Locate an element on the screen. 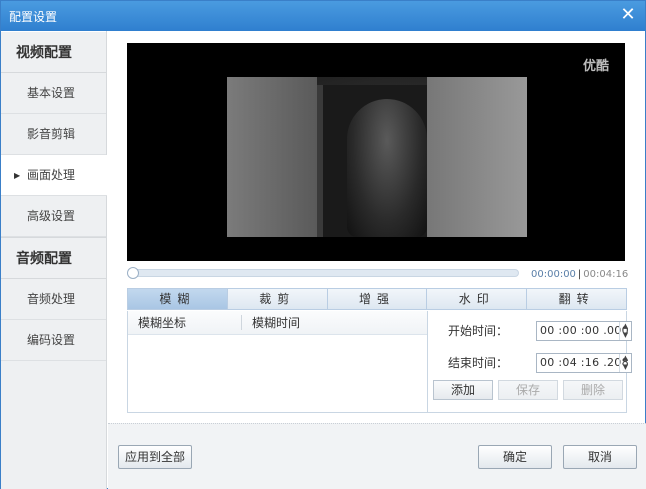 The image size is (646, 489). sidebar-item-picture: ▶ 画面处理 is located at coordinates (54, 175).